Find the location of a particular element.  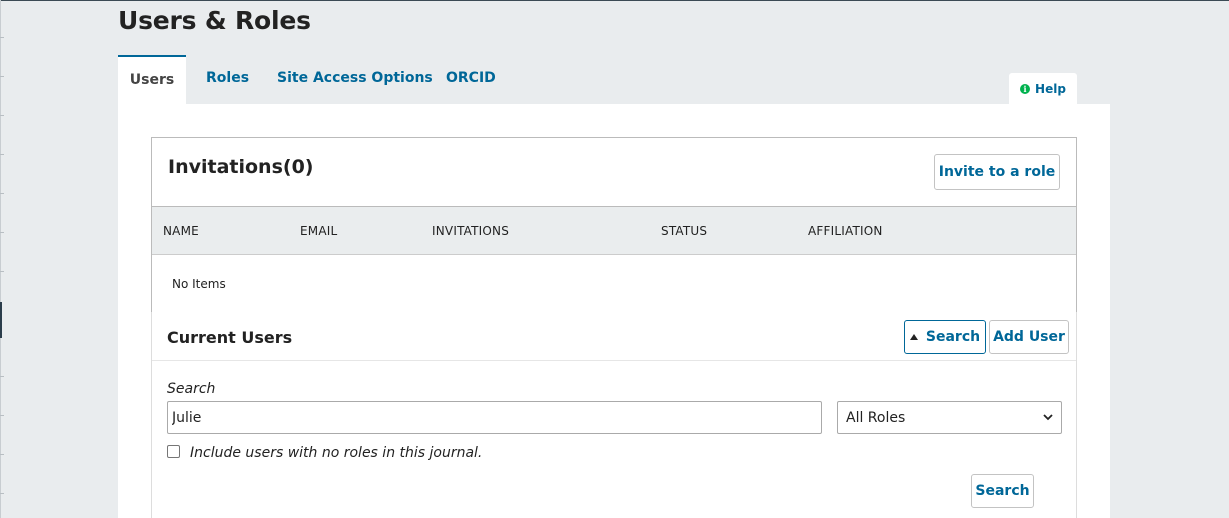

search-toggle-button: Search is located at coordinates (945, 337).